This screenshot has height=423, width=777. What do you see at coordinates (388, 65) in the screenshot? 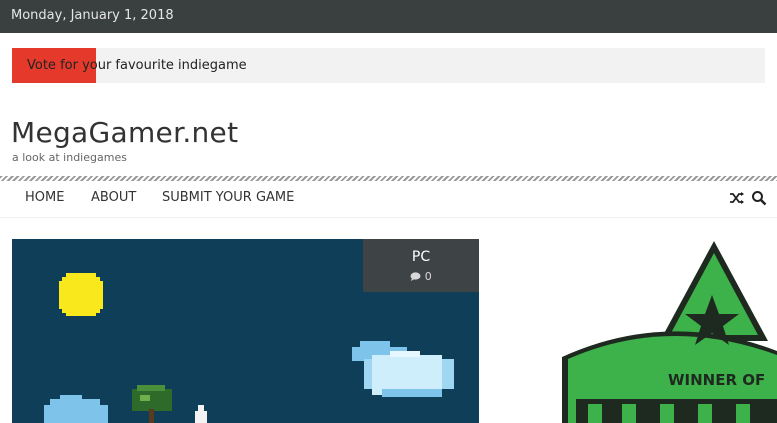
I see `news-ticker: Vote for your favourite indiegame` at bounding box center [388, 65].